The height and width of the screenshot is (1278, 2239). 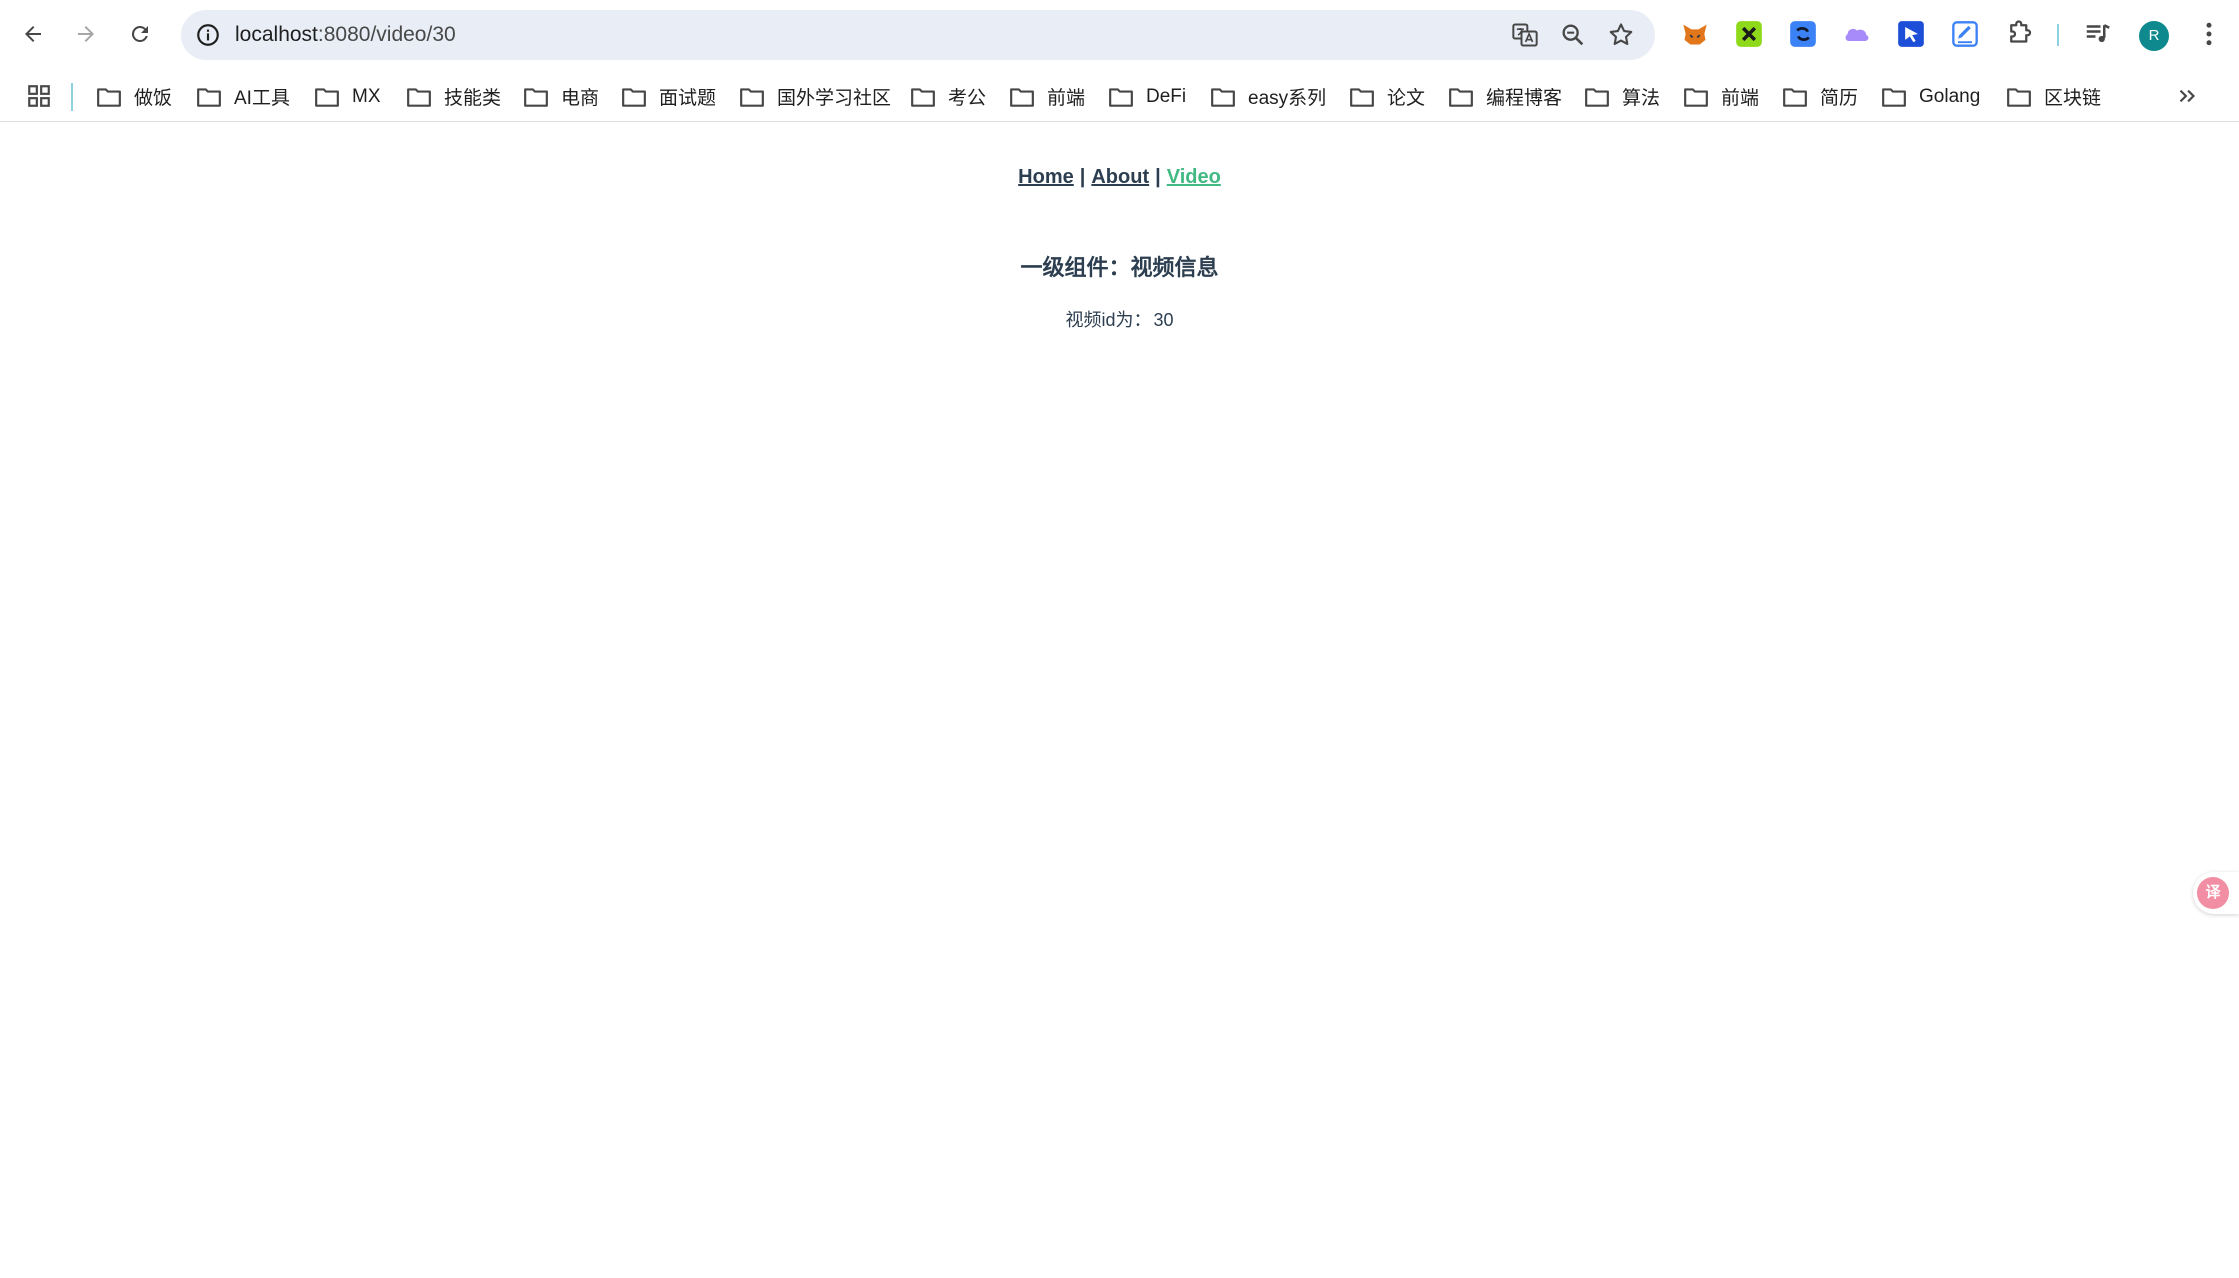 What do you see at coordinates (967, 98) in the screenshot?
I see `bookmark-label: 考公` at bounding box center [967, 98].